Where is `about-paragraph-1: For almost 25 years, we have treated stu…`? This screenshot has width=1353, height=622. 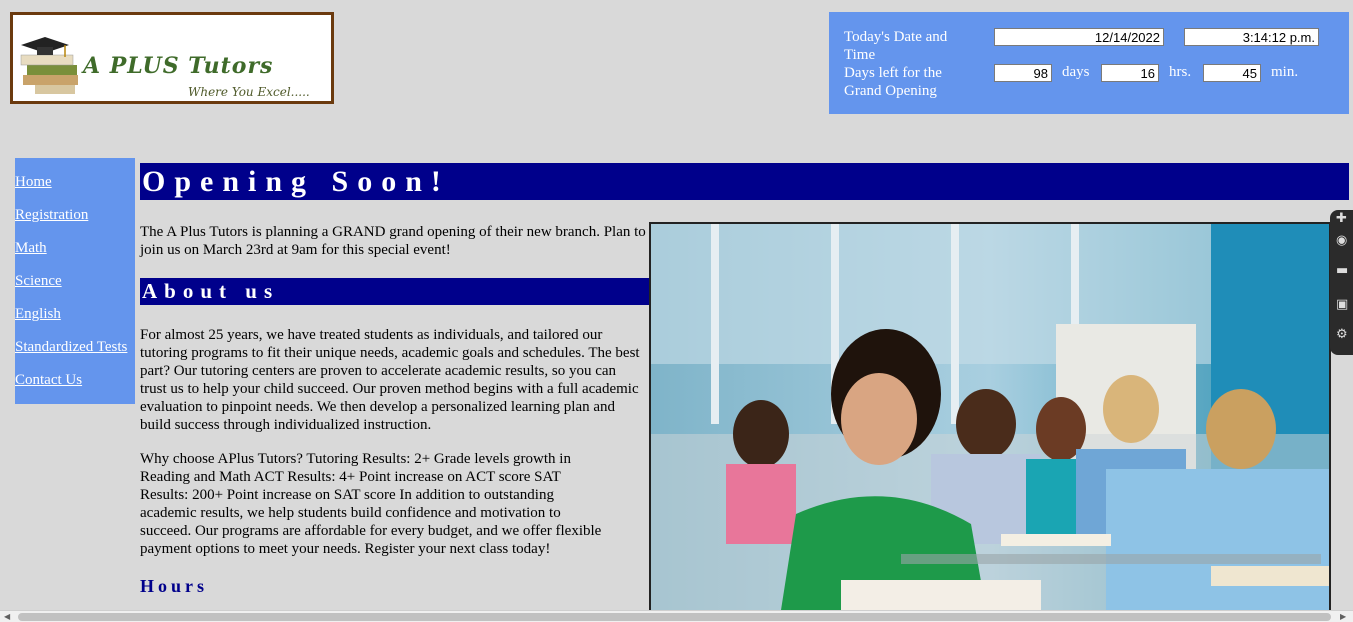
about-paragraph-1: For almost 25 years, we have treated stu… is located at coordinates (390, 380).